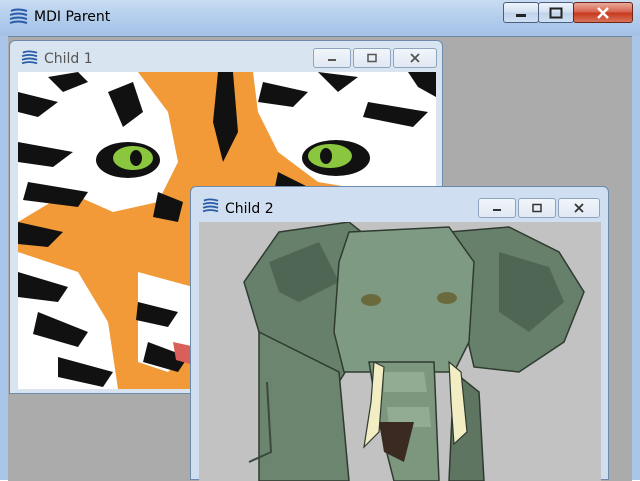 The height and width of the screenshot is (481, 640). I want to click on minimize-button, so click(521, 12).